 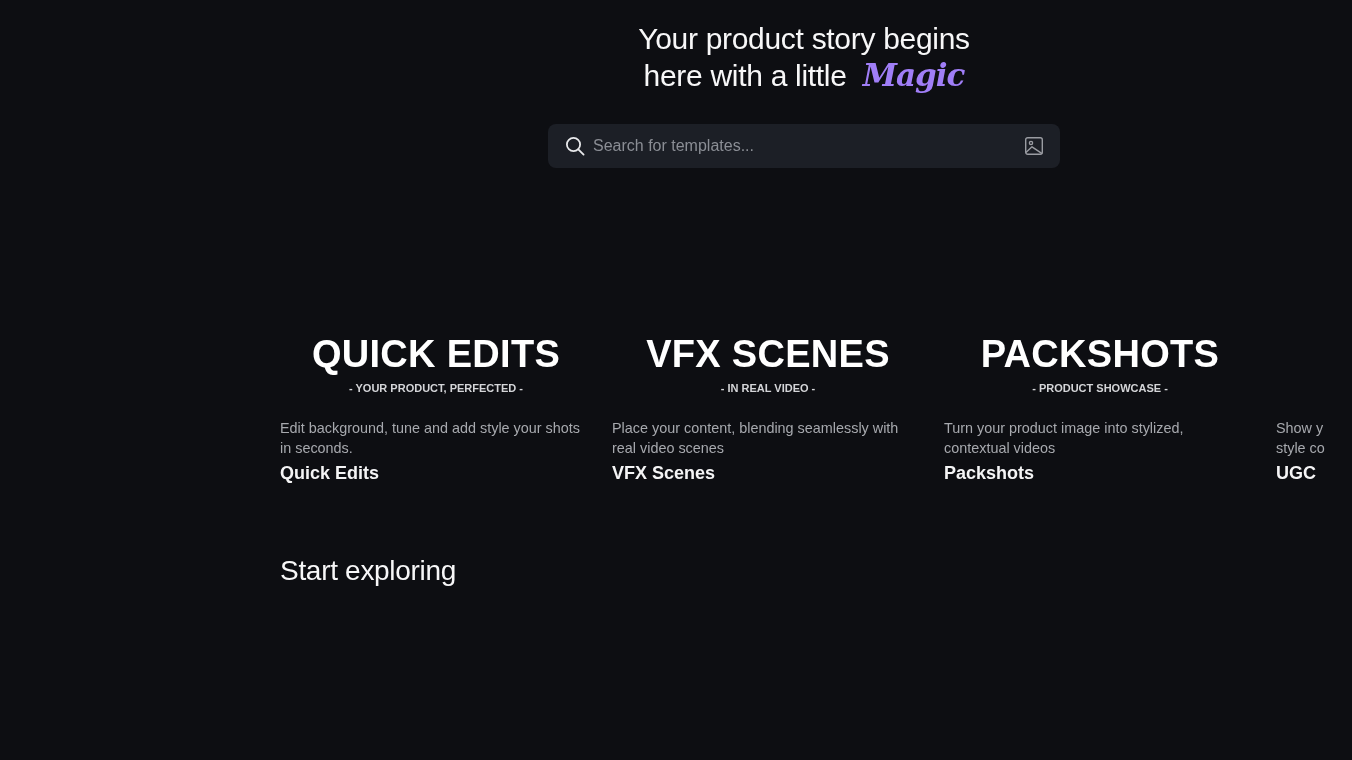 What do you see at coordinates (989, 473) in the screenshot?
I see `category-title: Packshots` at bounding box center [989, 473].